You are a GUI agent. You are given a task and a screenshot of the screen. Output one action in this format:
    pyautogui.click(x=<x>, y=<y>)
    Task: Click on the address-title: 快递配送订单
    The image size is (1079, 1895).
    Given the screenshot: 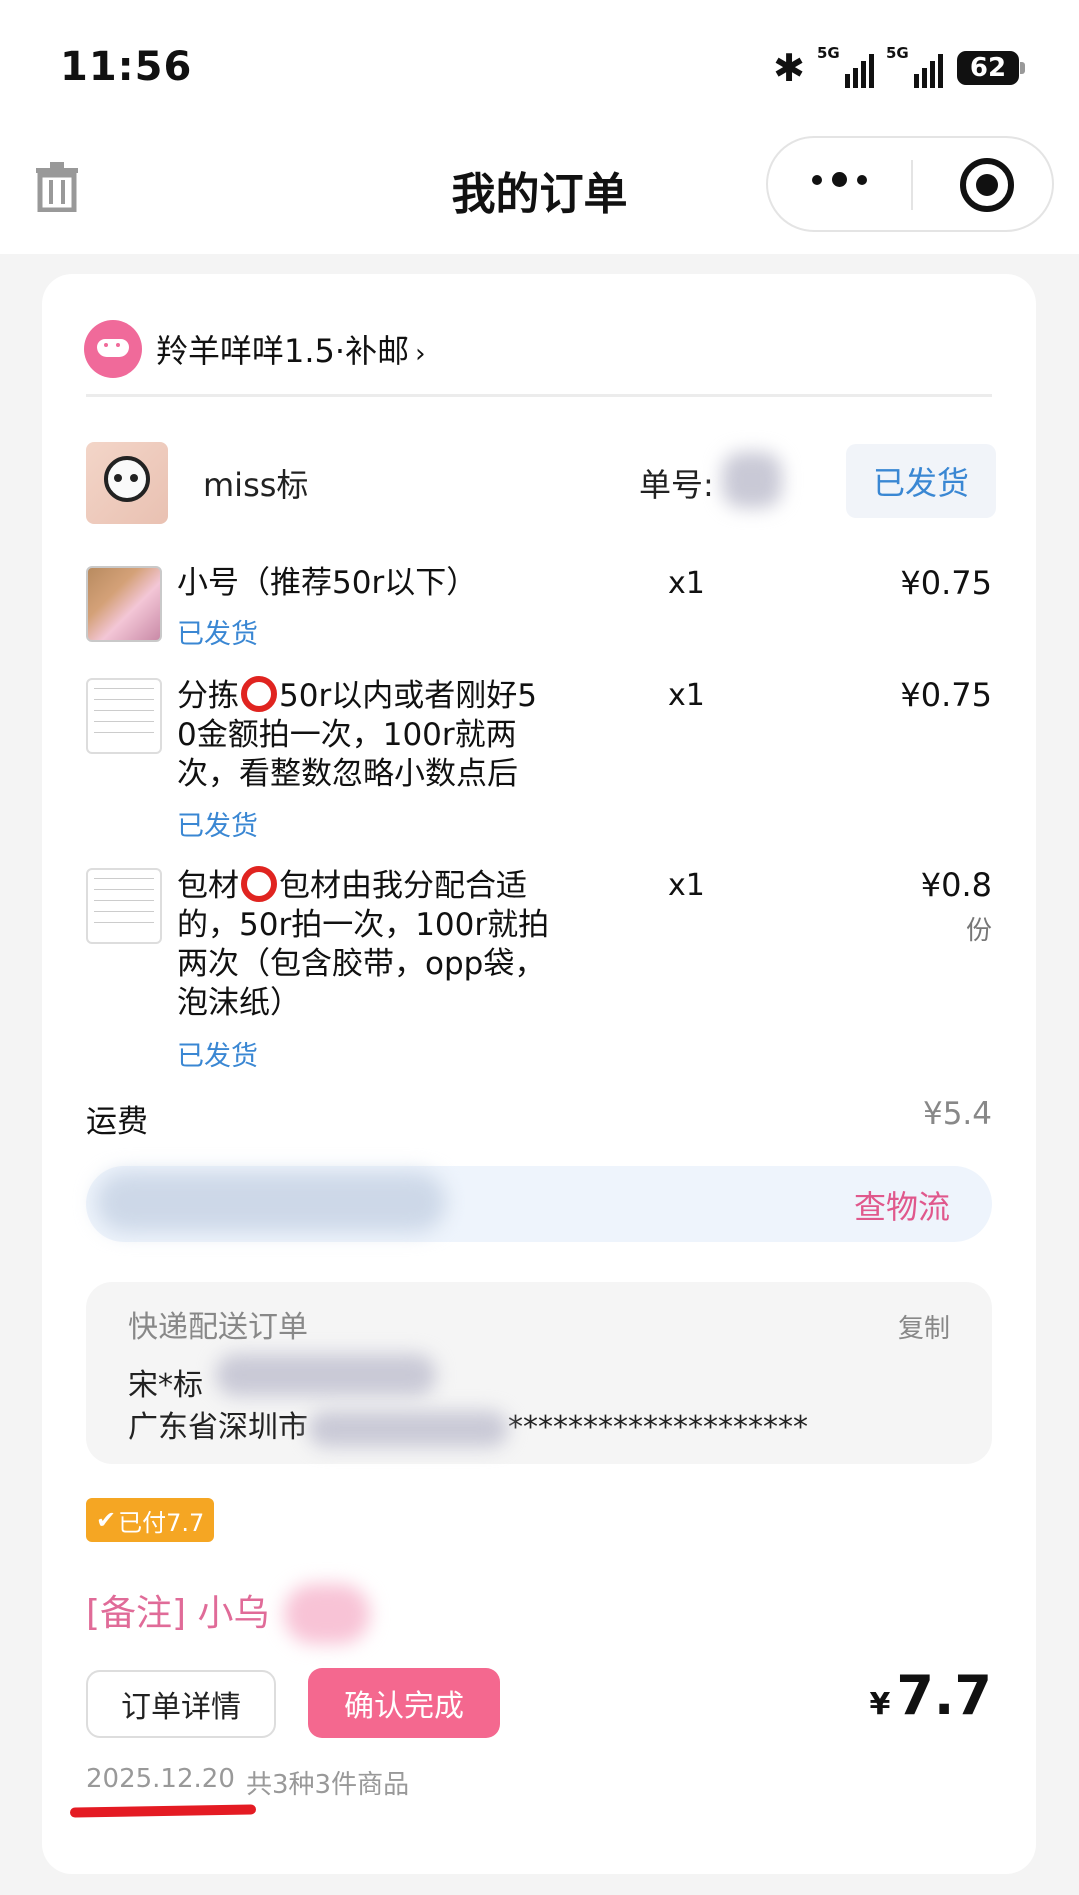 What is the action you would take?
    pyautogui.click(x=218, y=1327)
    